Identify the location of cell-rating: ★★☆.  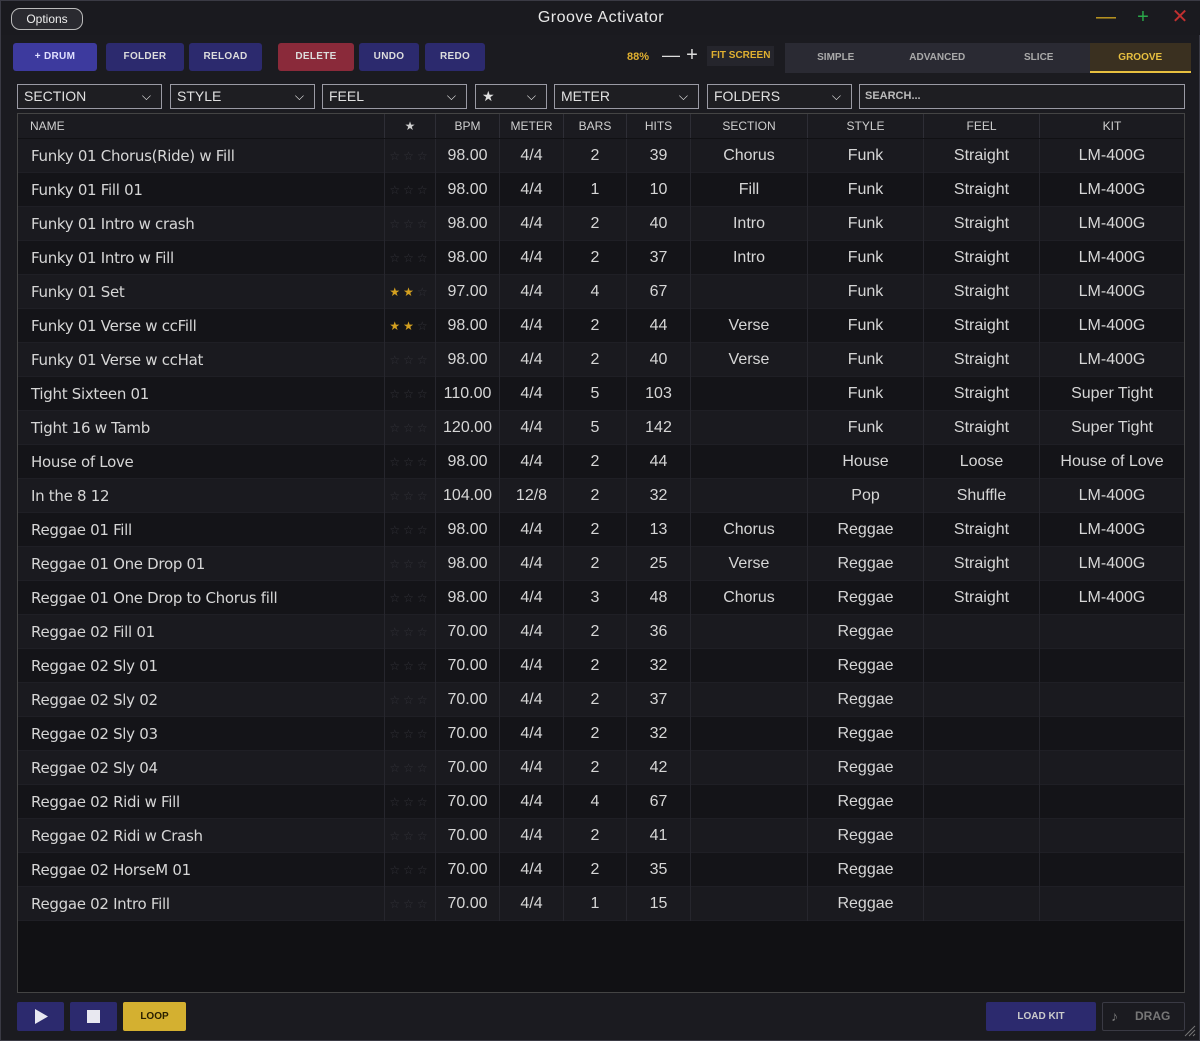
(410, 292).